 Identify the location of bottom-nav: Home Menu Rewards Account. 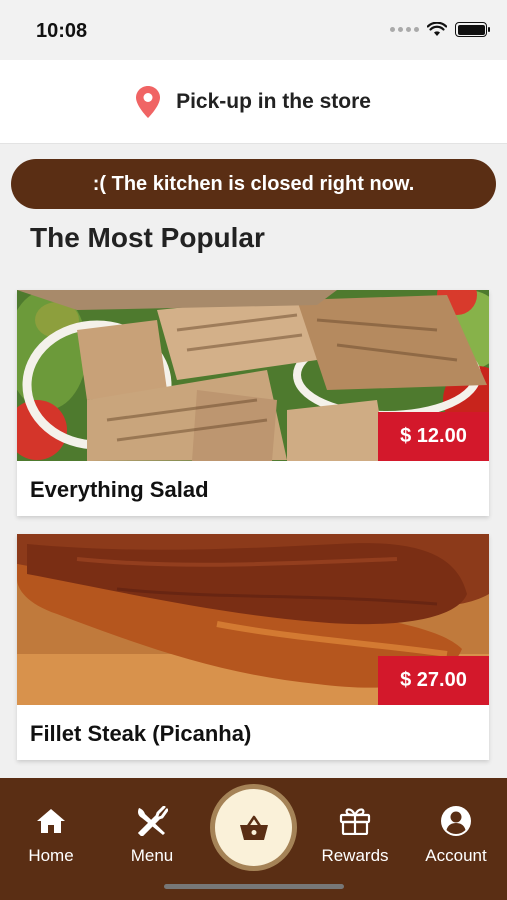
(253, 839).